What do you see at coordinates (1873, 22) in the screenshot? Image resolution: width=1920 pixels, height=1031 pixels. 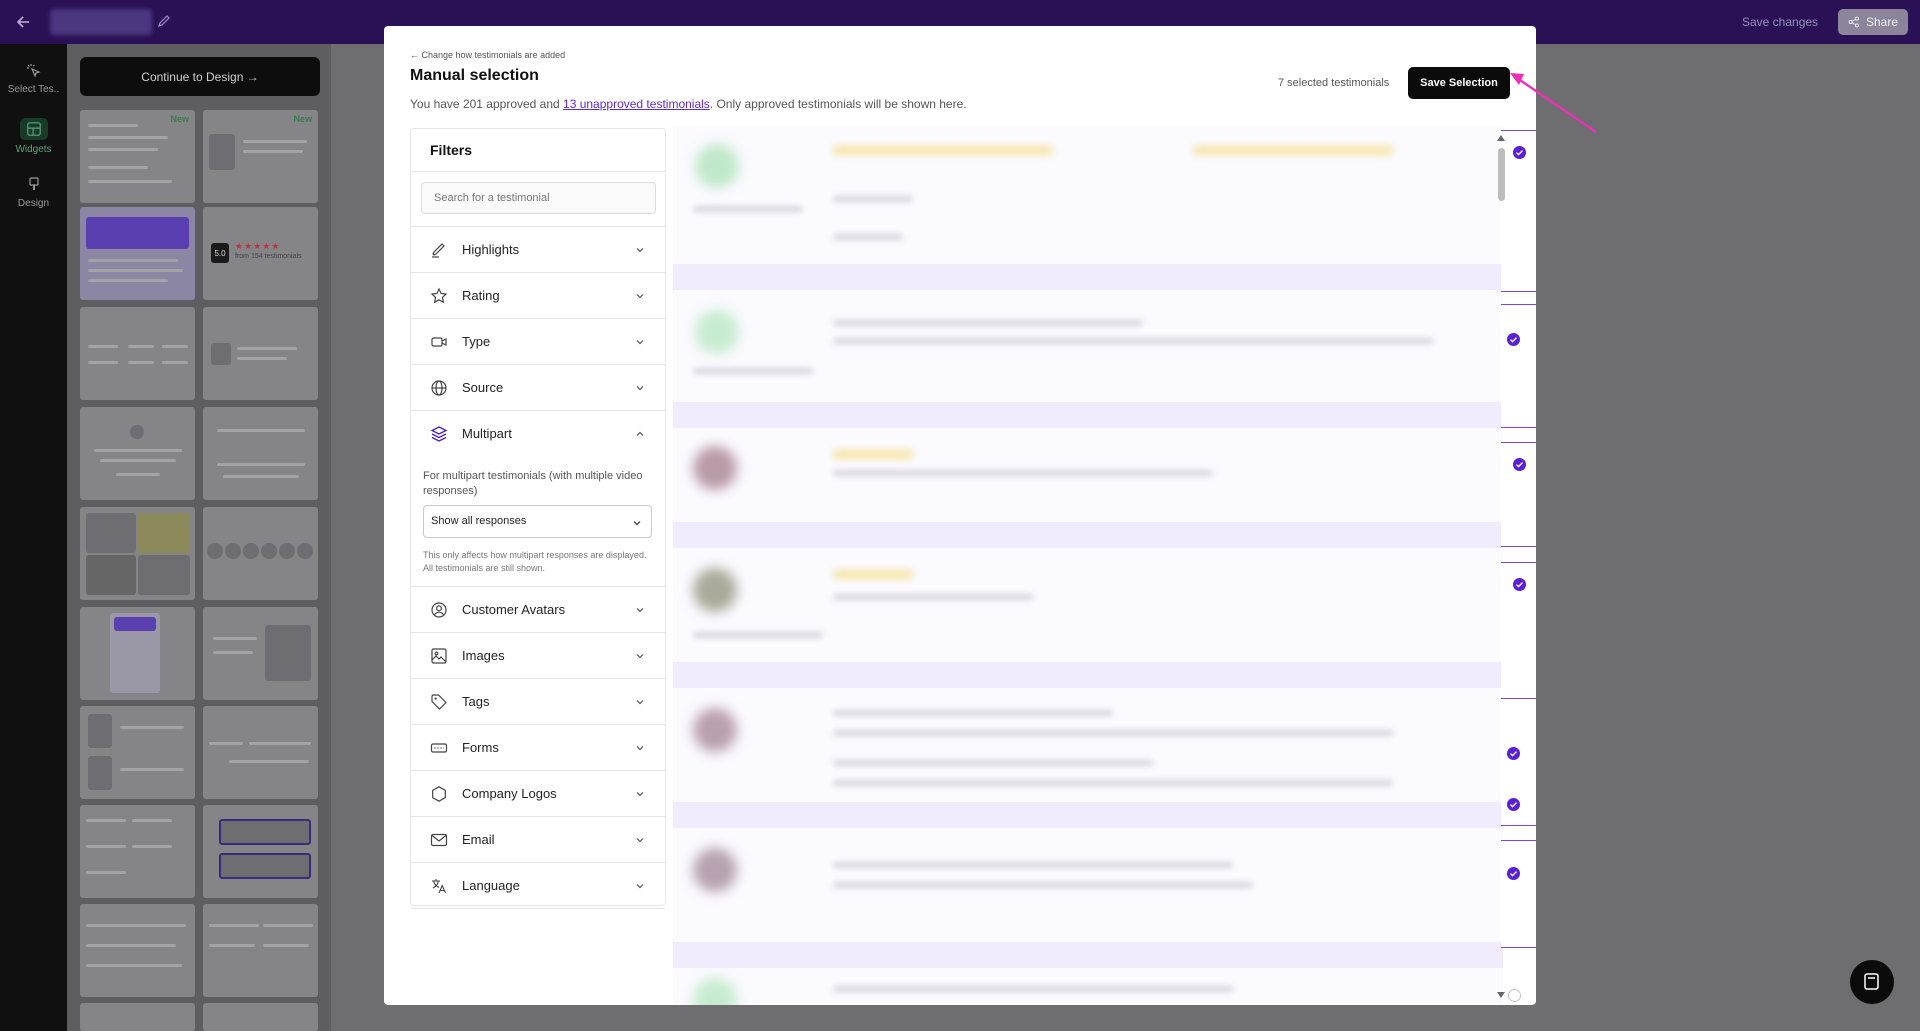 I see `share-button: Share` at bounding box center [1873, 22].